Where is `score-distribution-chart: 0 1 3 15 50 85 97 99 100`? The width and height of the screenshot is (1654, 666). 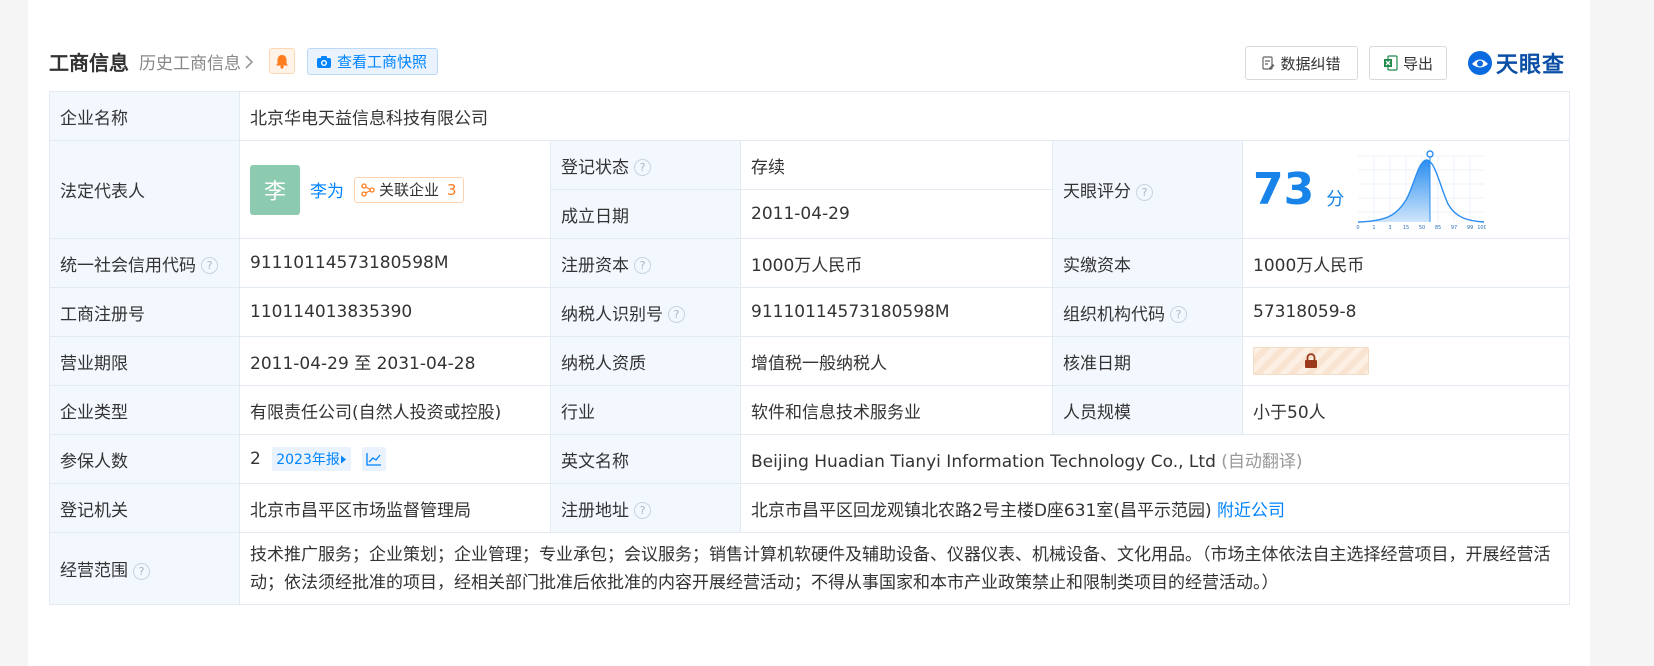 score-distribution-chart: 0 1 3 15 50 85 97 99 100 is located at coordinates (1421, 189).